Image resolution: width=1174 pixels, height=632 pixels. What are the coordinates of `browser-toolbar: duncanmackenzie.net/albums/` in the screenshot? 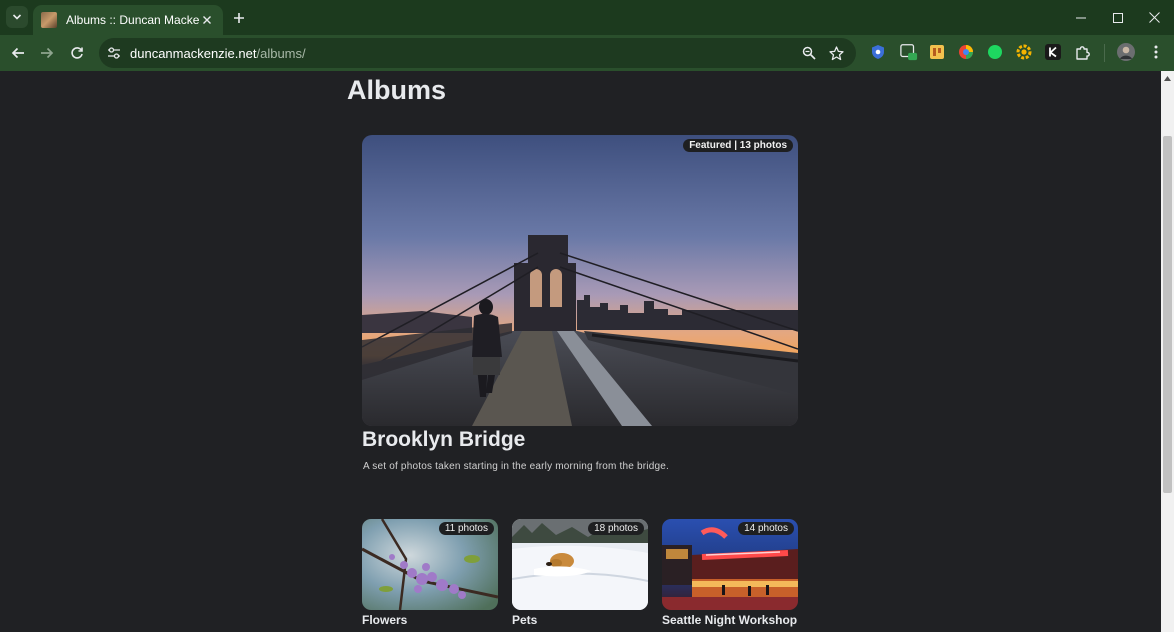 It's located at (587, 53).